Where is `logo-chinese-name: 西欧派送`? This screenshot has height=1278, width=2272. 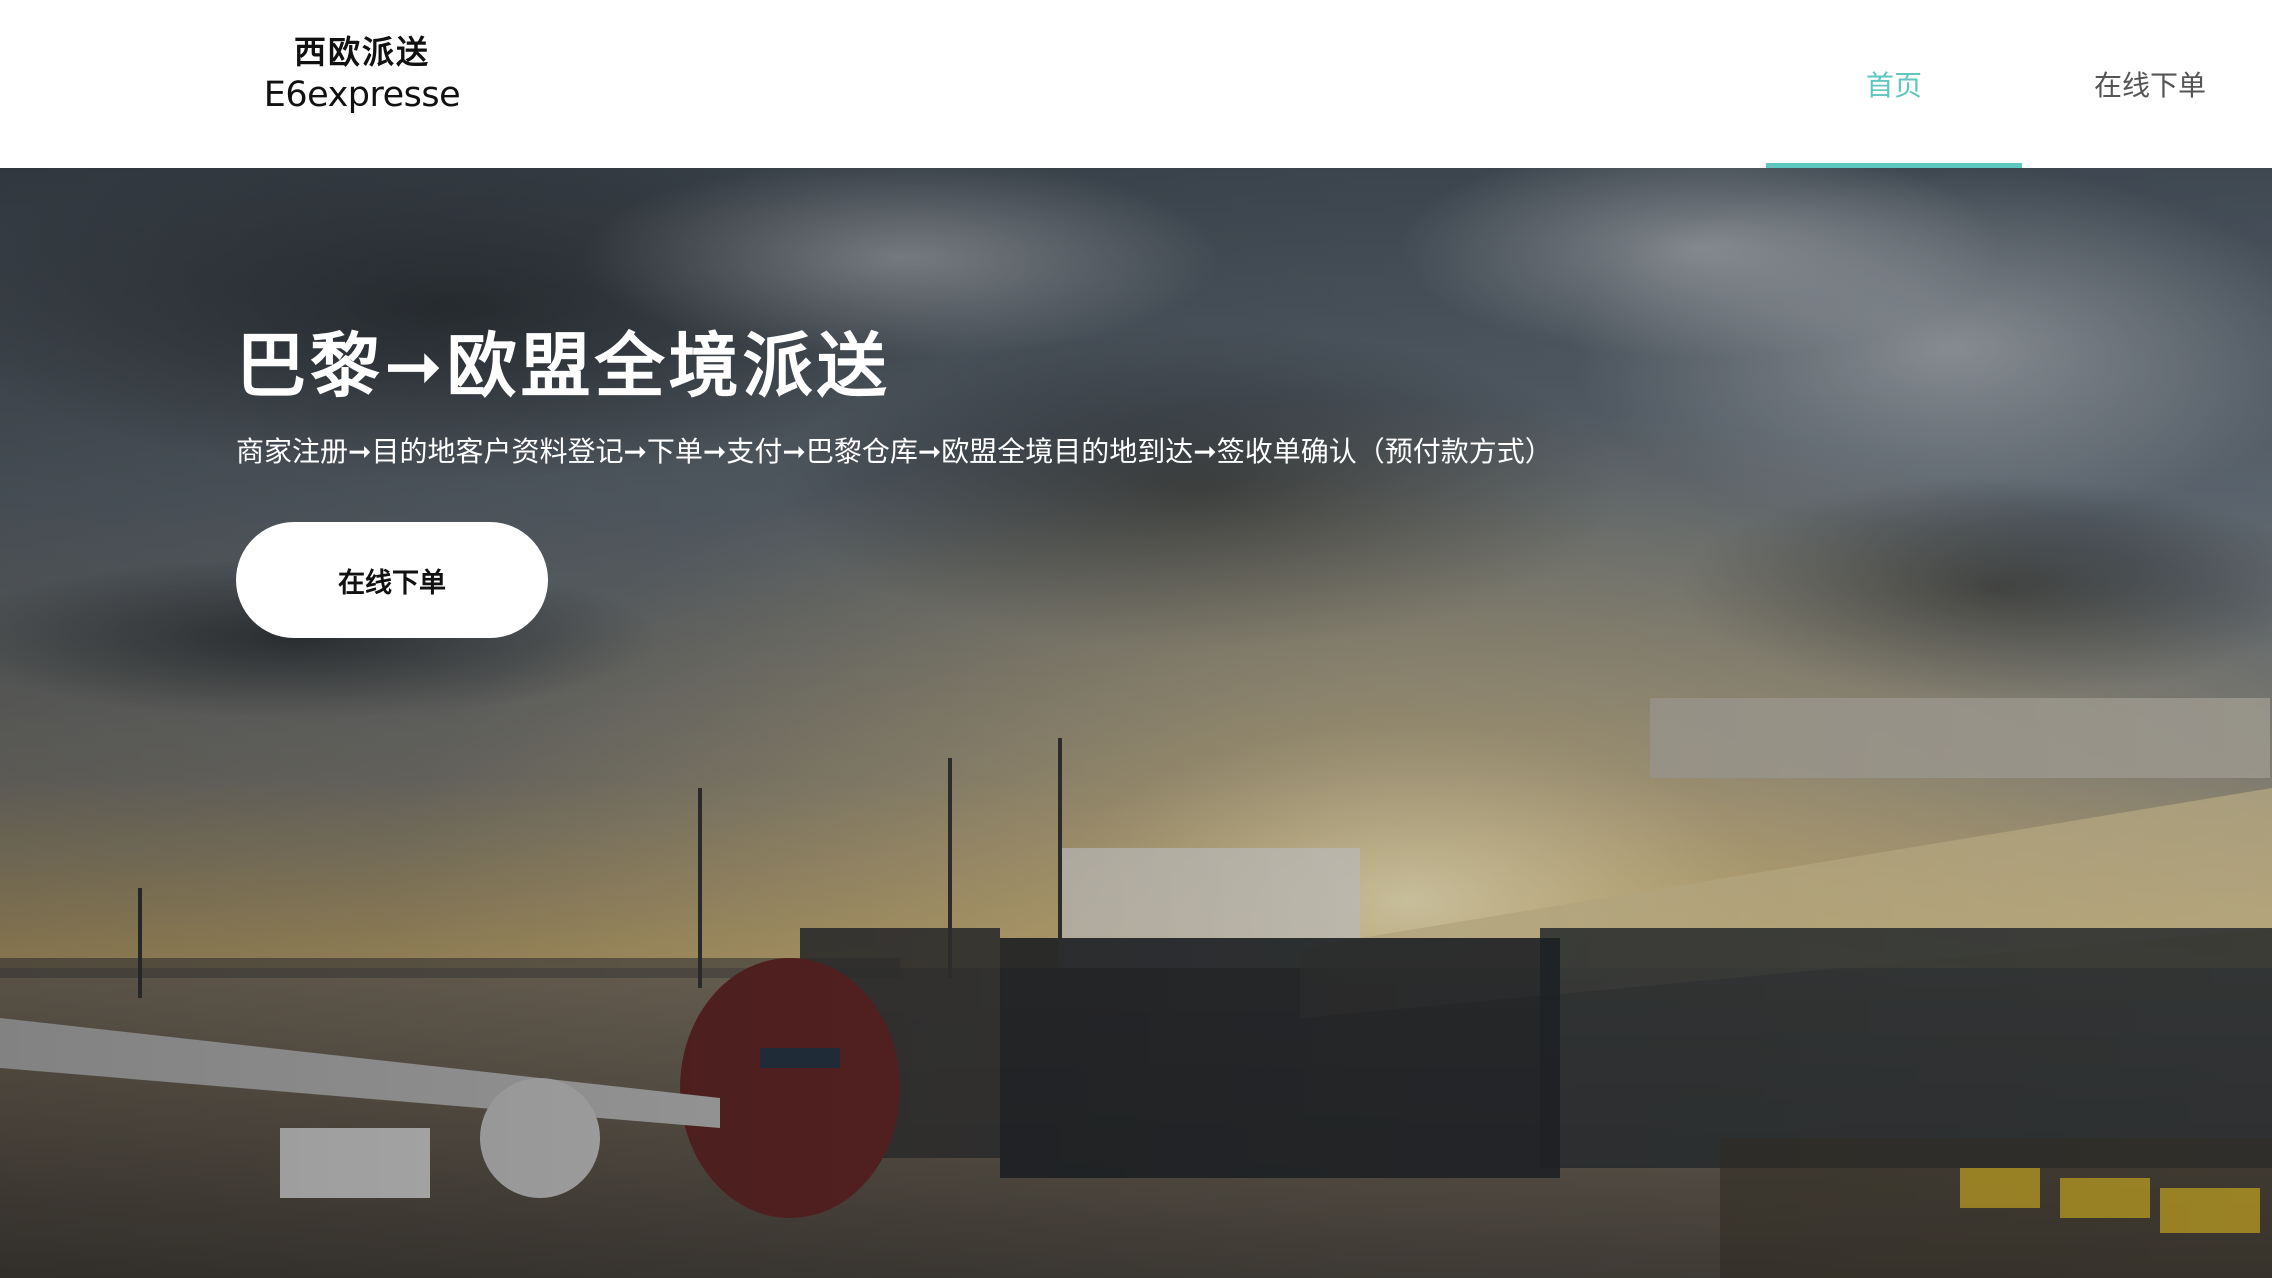
logo-chinese-name: 西欧派送 is located at coordinates (361, 52).